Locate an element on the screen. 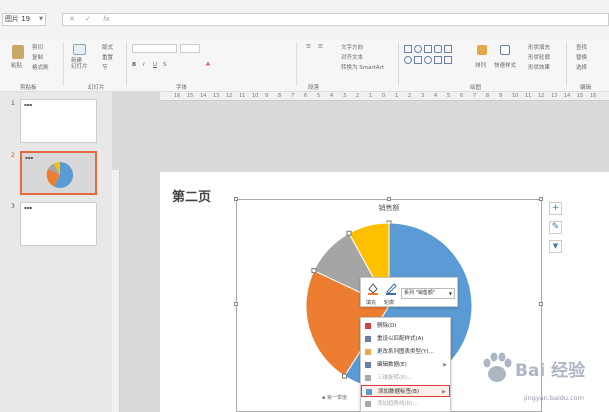 The width and height of the screenshot is (609, 412). watermark: Bai 经验 jingyan.baidu.com is located at coordinates (539, 380).